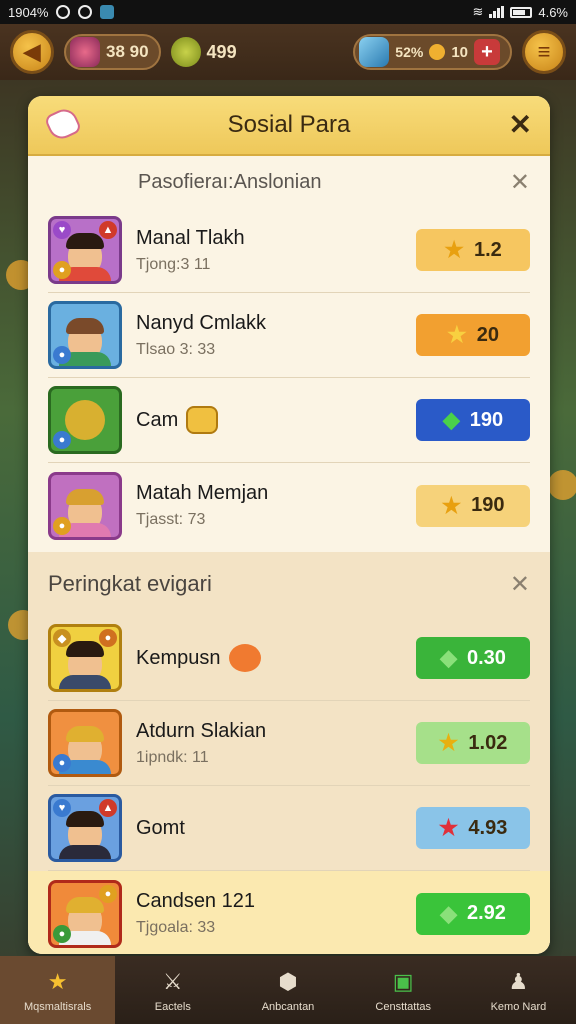 Image resolution: width=576 pixels, height=1024 pixels. Describe the element at coordinates (288, 52) in the screenshot. I see `top-resource-bar: ◀ 38 90 499 52% 10 + ≡` at that location.